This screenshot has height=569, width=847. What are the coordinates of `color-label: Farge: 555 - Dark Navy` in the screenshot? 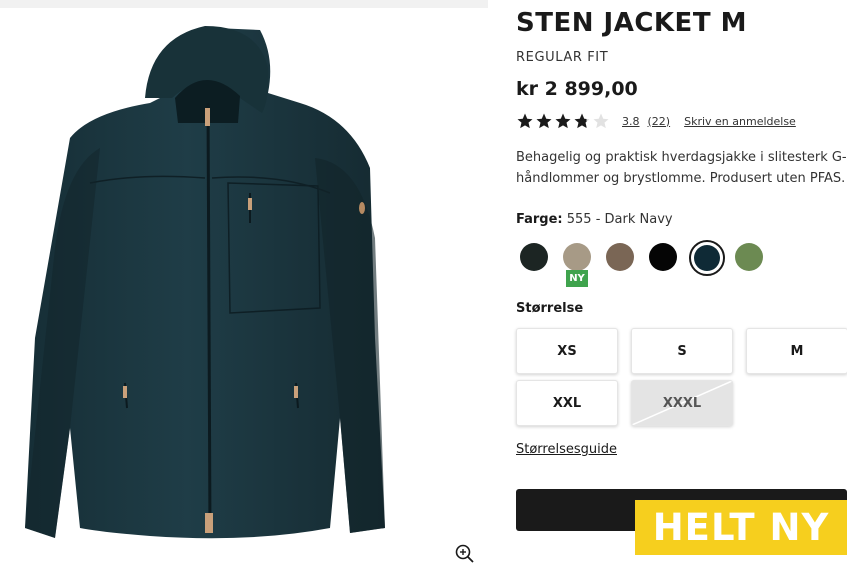 It's located at (594, 219).